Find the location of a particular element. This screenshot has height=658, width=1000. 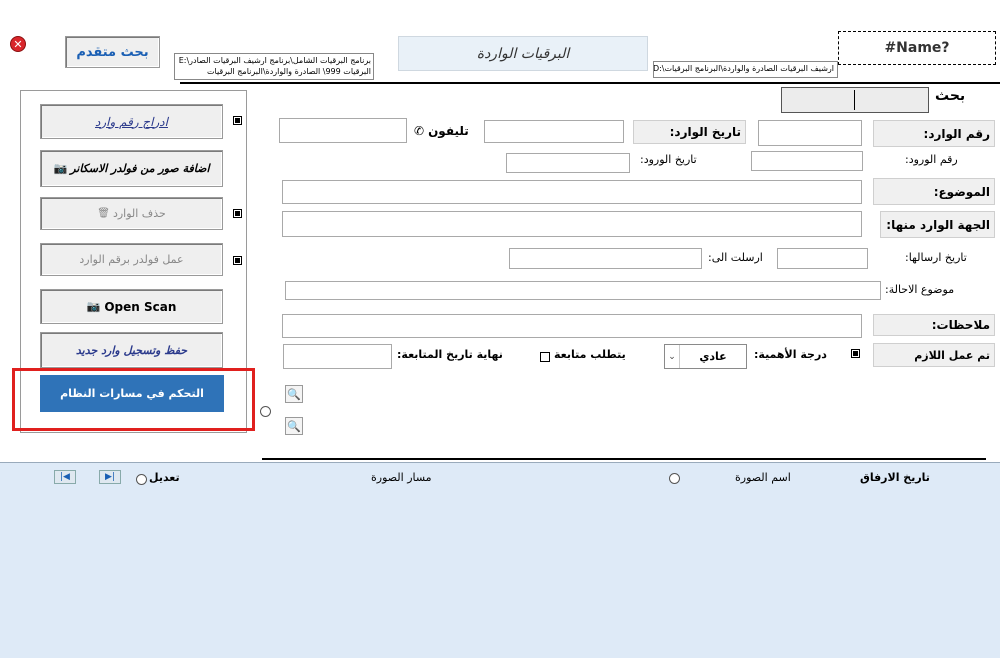

arrival-date-input is located at coordinates (568, 163).